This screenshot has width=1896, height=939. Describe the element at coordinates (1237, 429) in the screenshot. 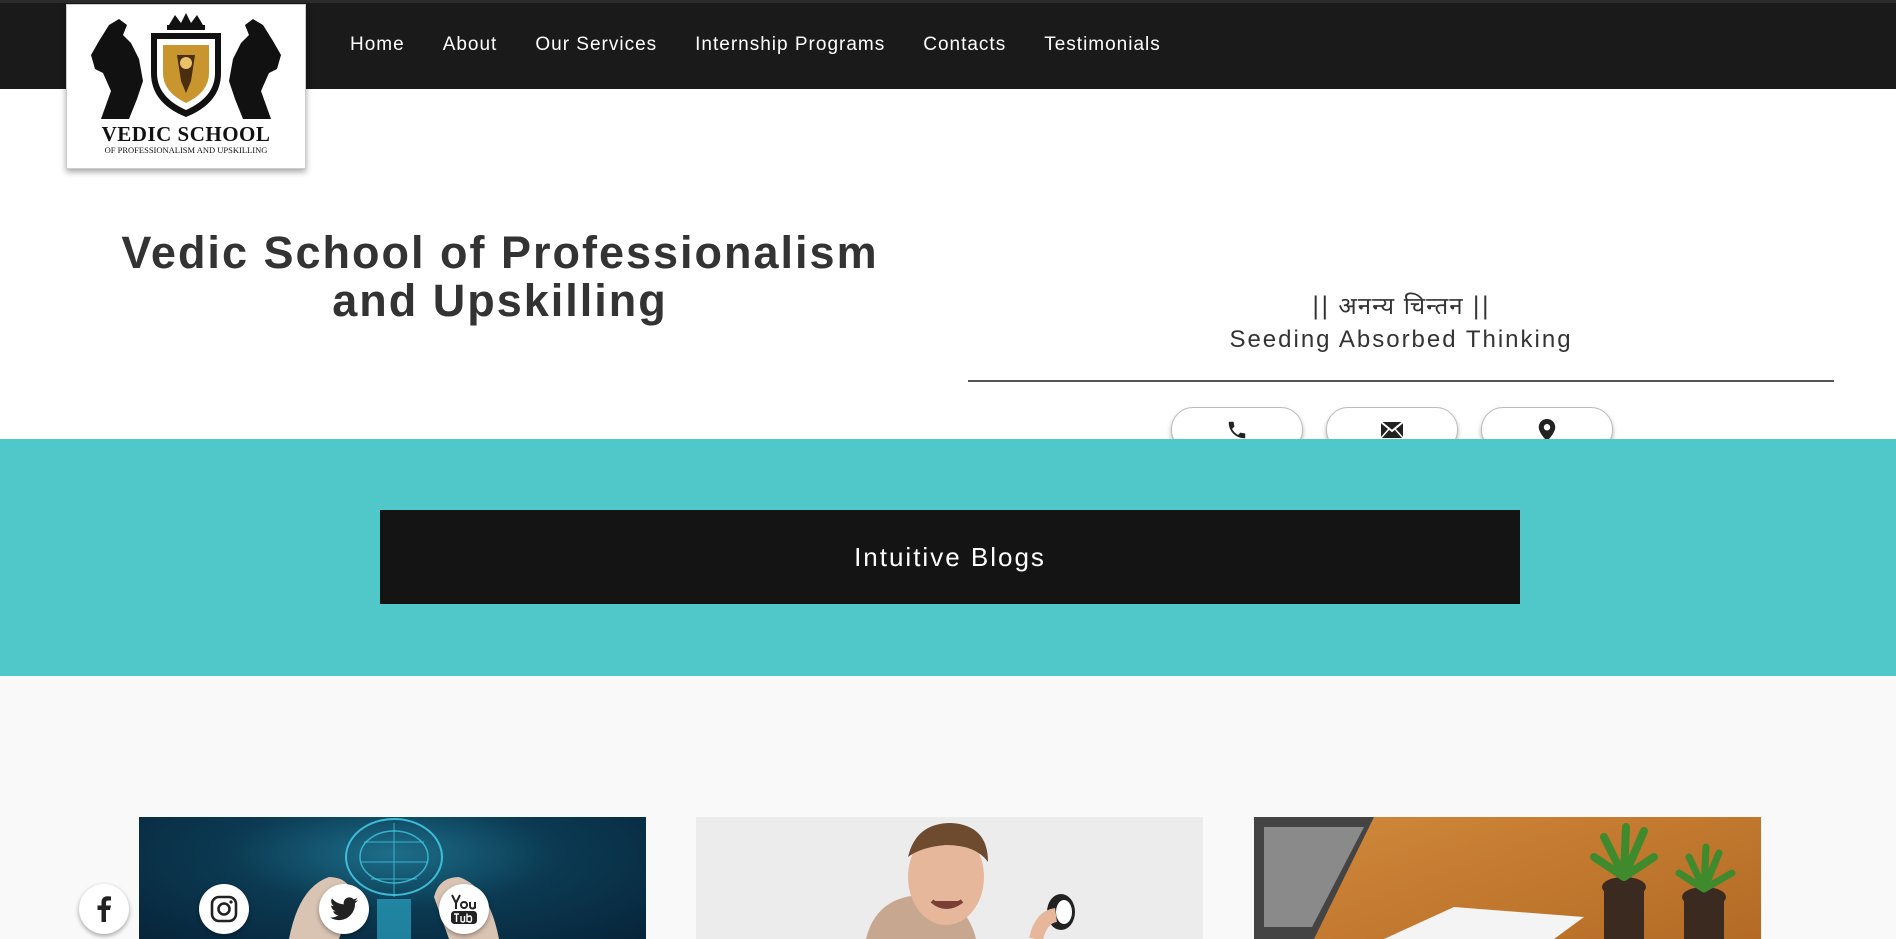

I see `phone-icon` at that location.